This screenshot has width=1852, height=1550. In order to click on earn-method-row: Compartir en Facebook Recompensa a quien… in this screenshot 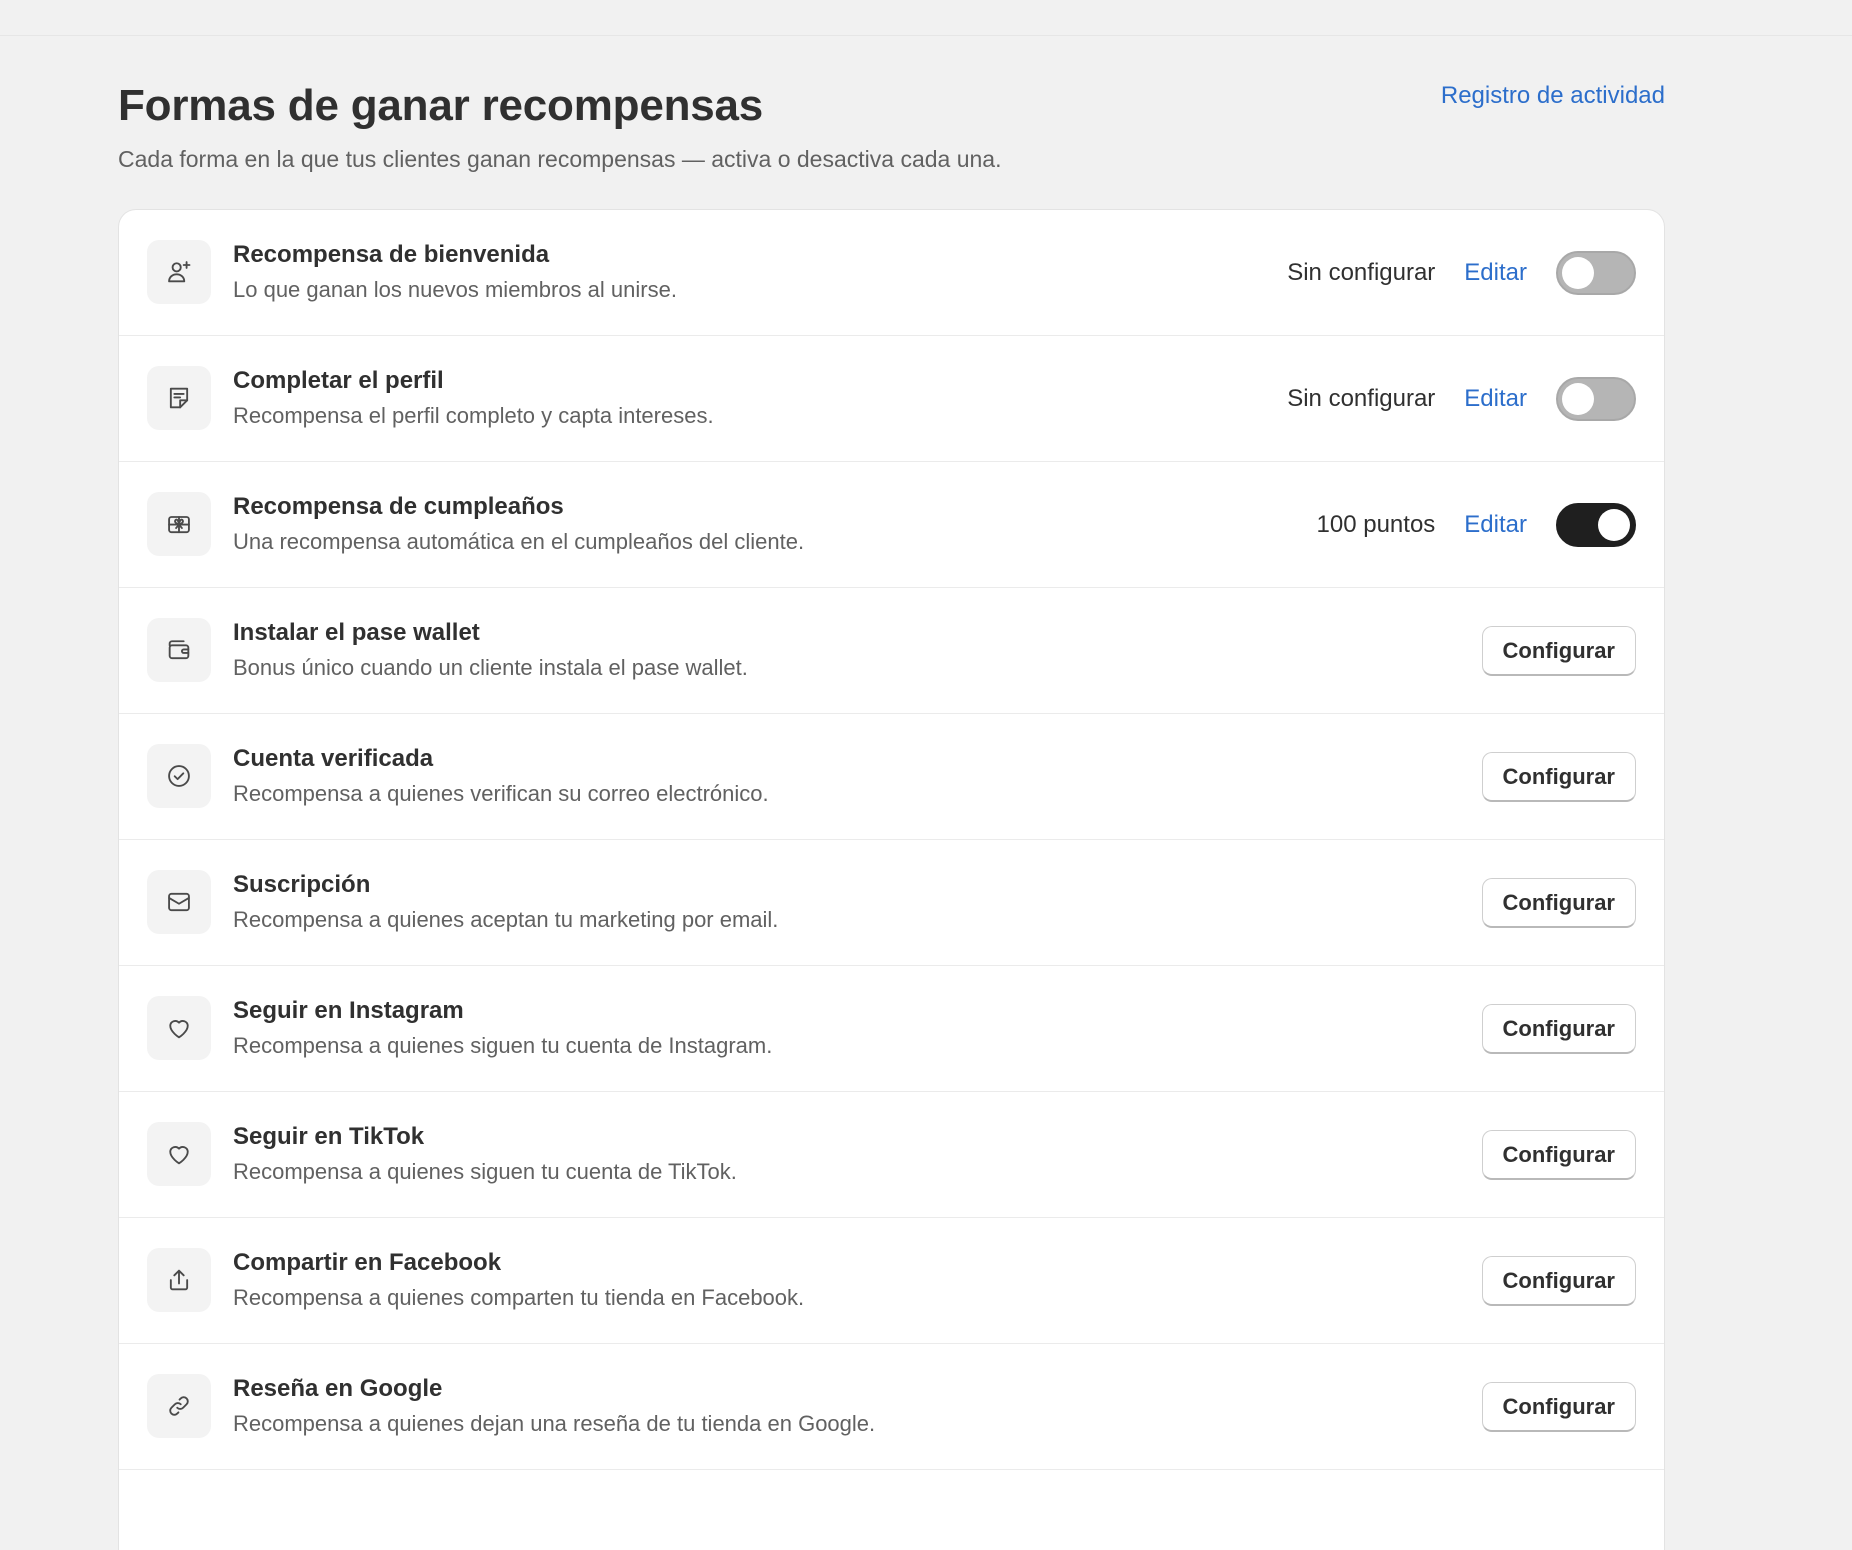, I will do `click(891, 1281)`.